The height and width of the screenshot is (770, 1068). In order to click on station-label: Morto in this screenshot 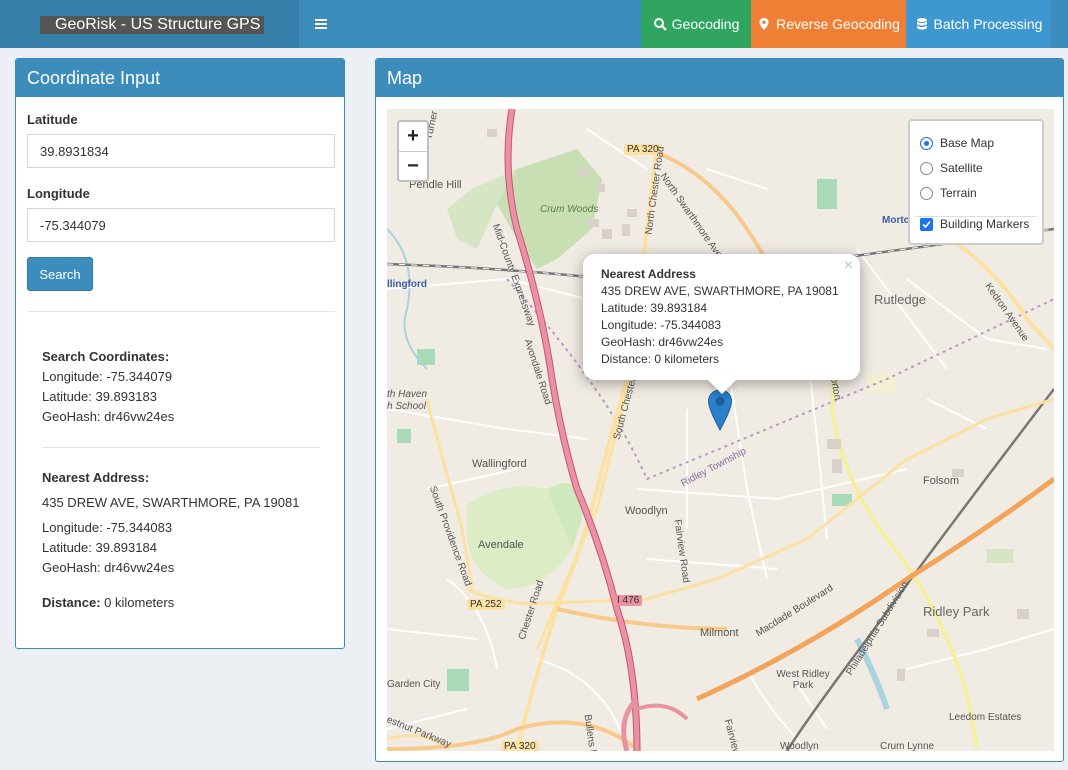, I will do `click(896, 220)`.